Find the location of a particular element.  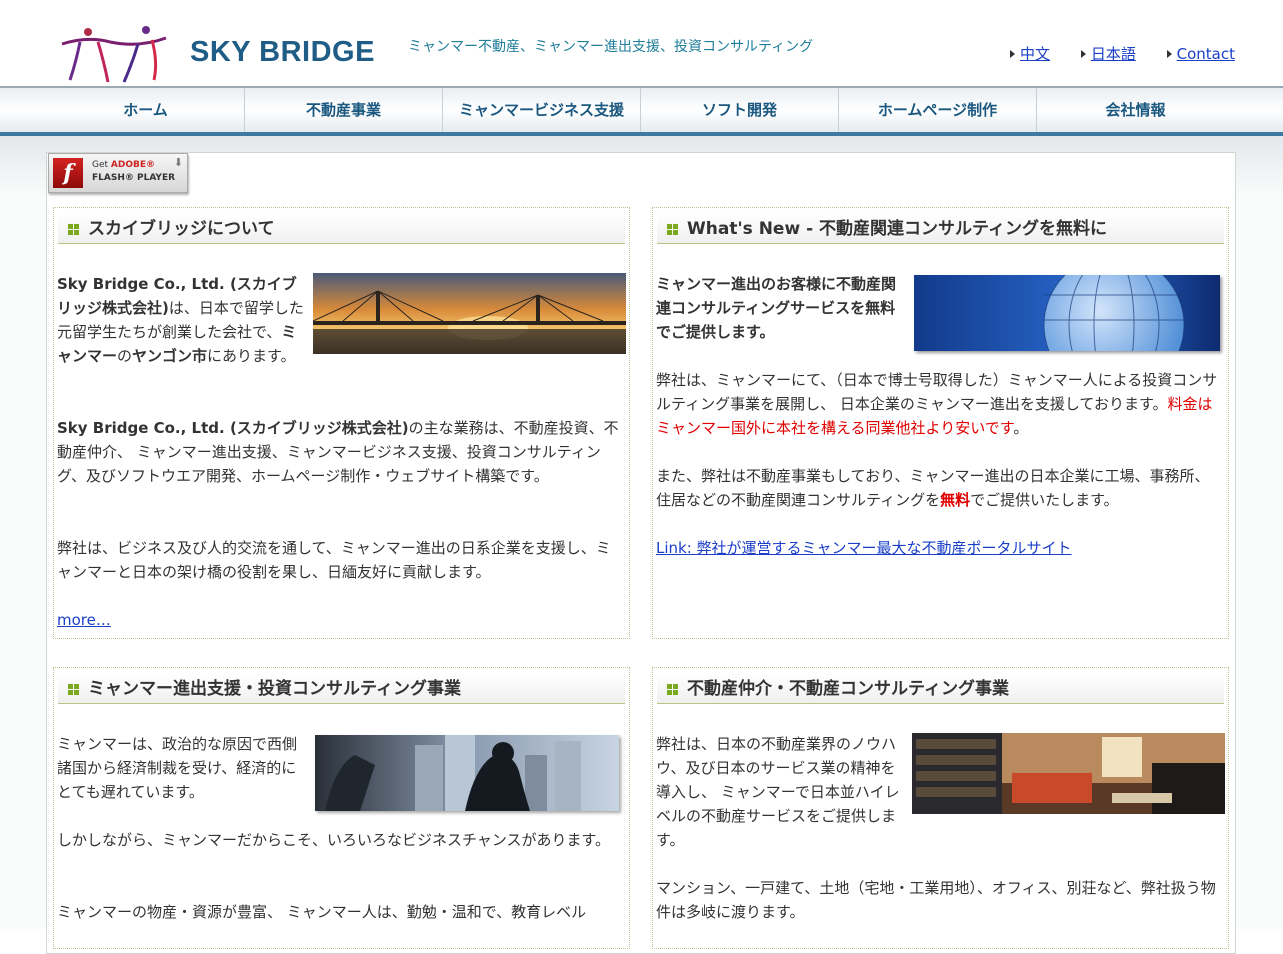

businessman-city-image is located at coordinates (467, 773).